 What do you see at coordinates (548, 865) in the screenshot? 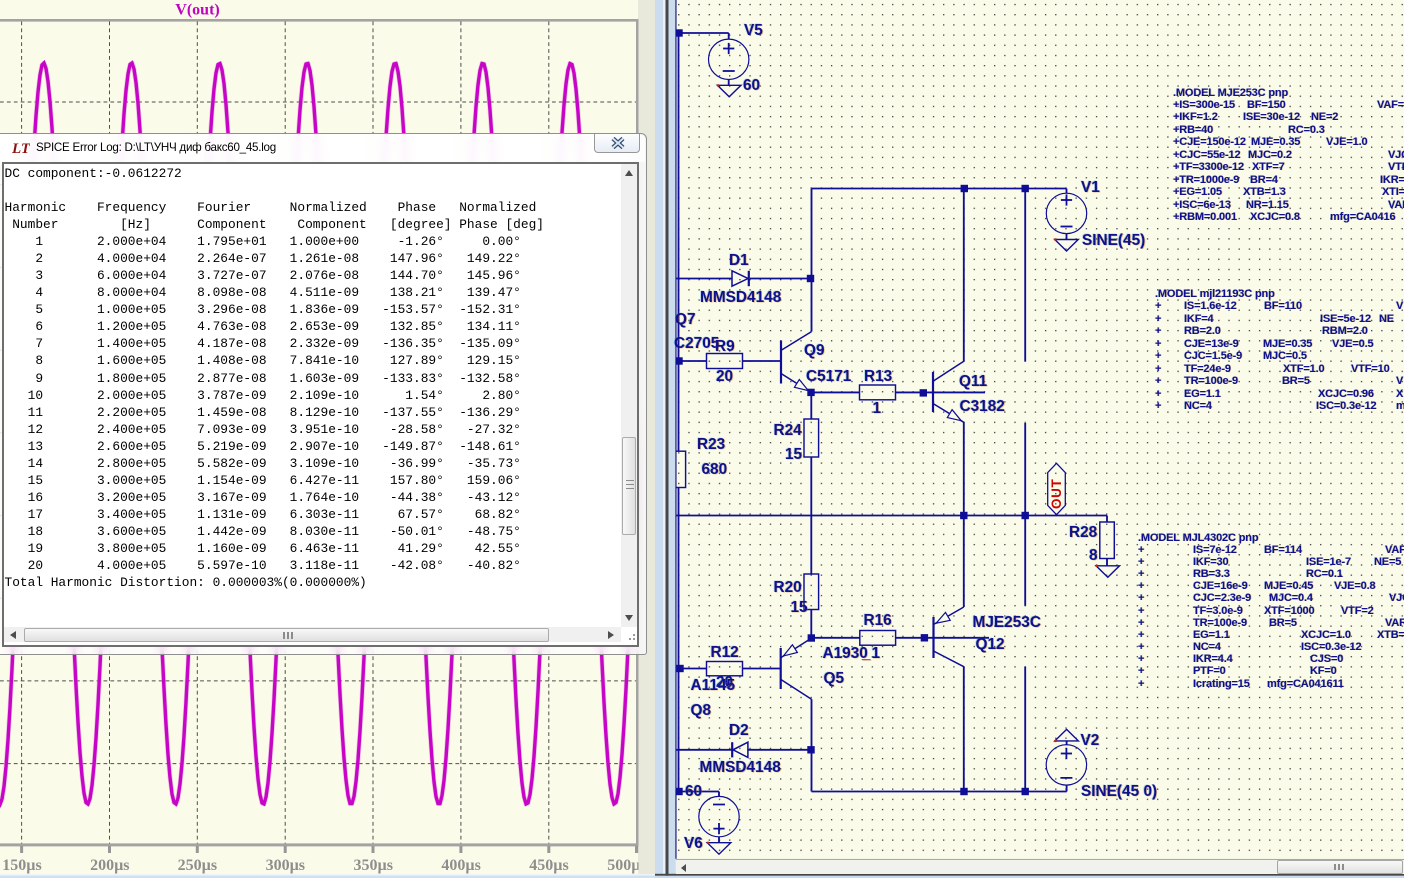
I see `svg-text: 450µs` at bounding box center [548, 865].